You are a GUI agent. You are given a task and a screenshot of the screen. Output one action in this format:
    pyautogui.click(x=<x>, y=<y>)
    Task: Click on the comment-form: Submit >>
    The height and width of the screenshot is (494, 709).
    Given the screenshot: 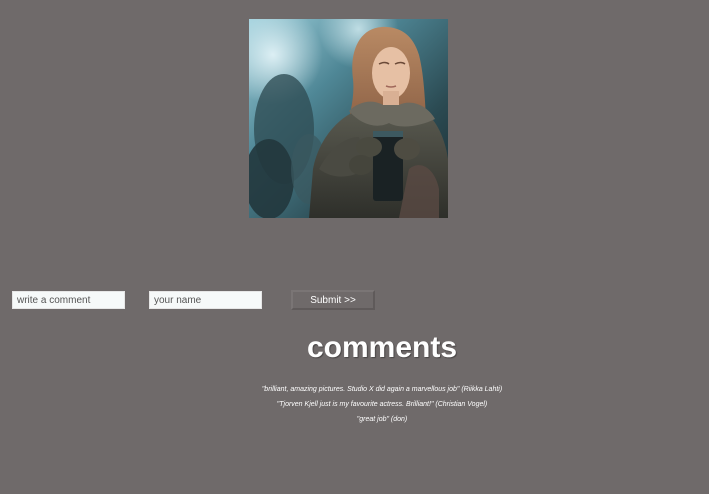 What is the action you would take?
    pyautogui.click(x=354, y=300)
    